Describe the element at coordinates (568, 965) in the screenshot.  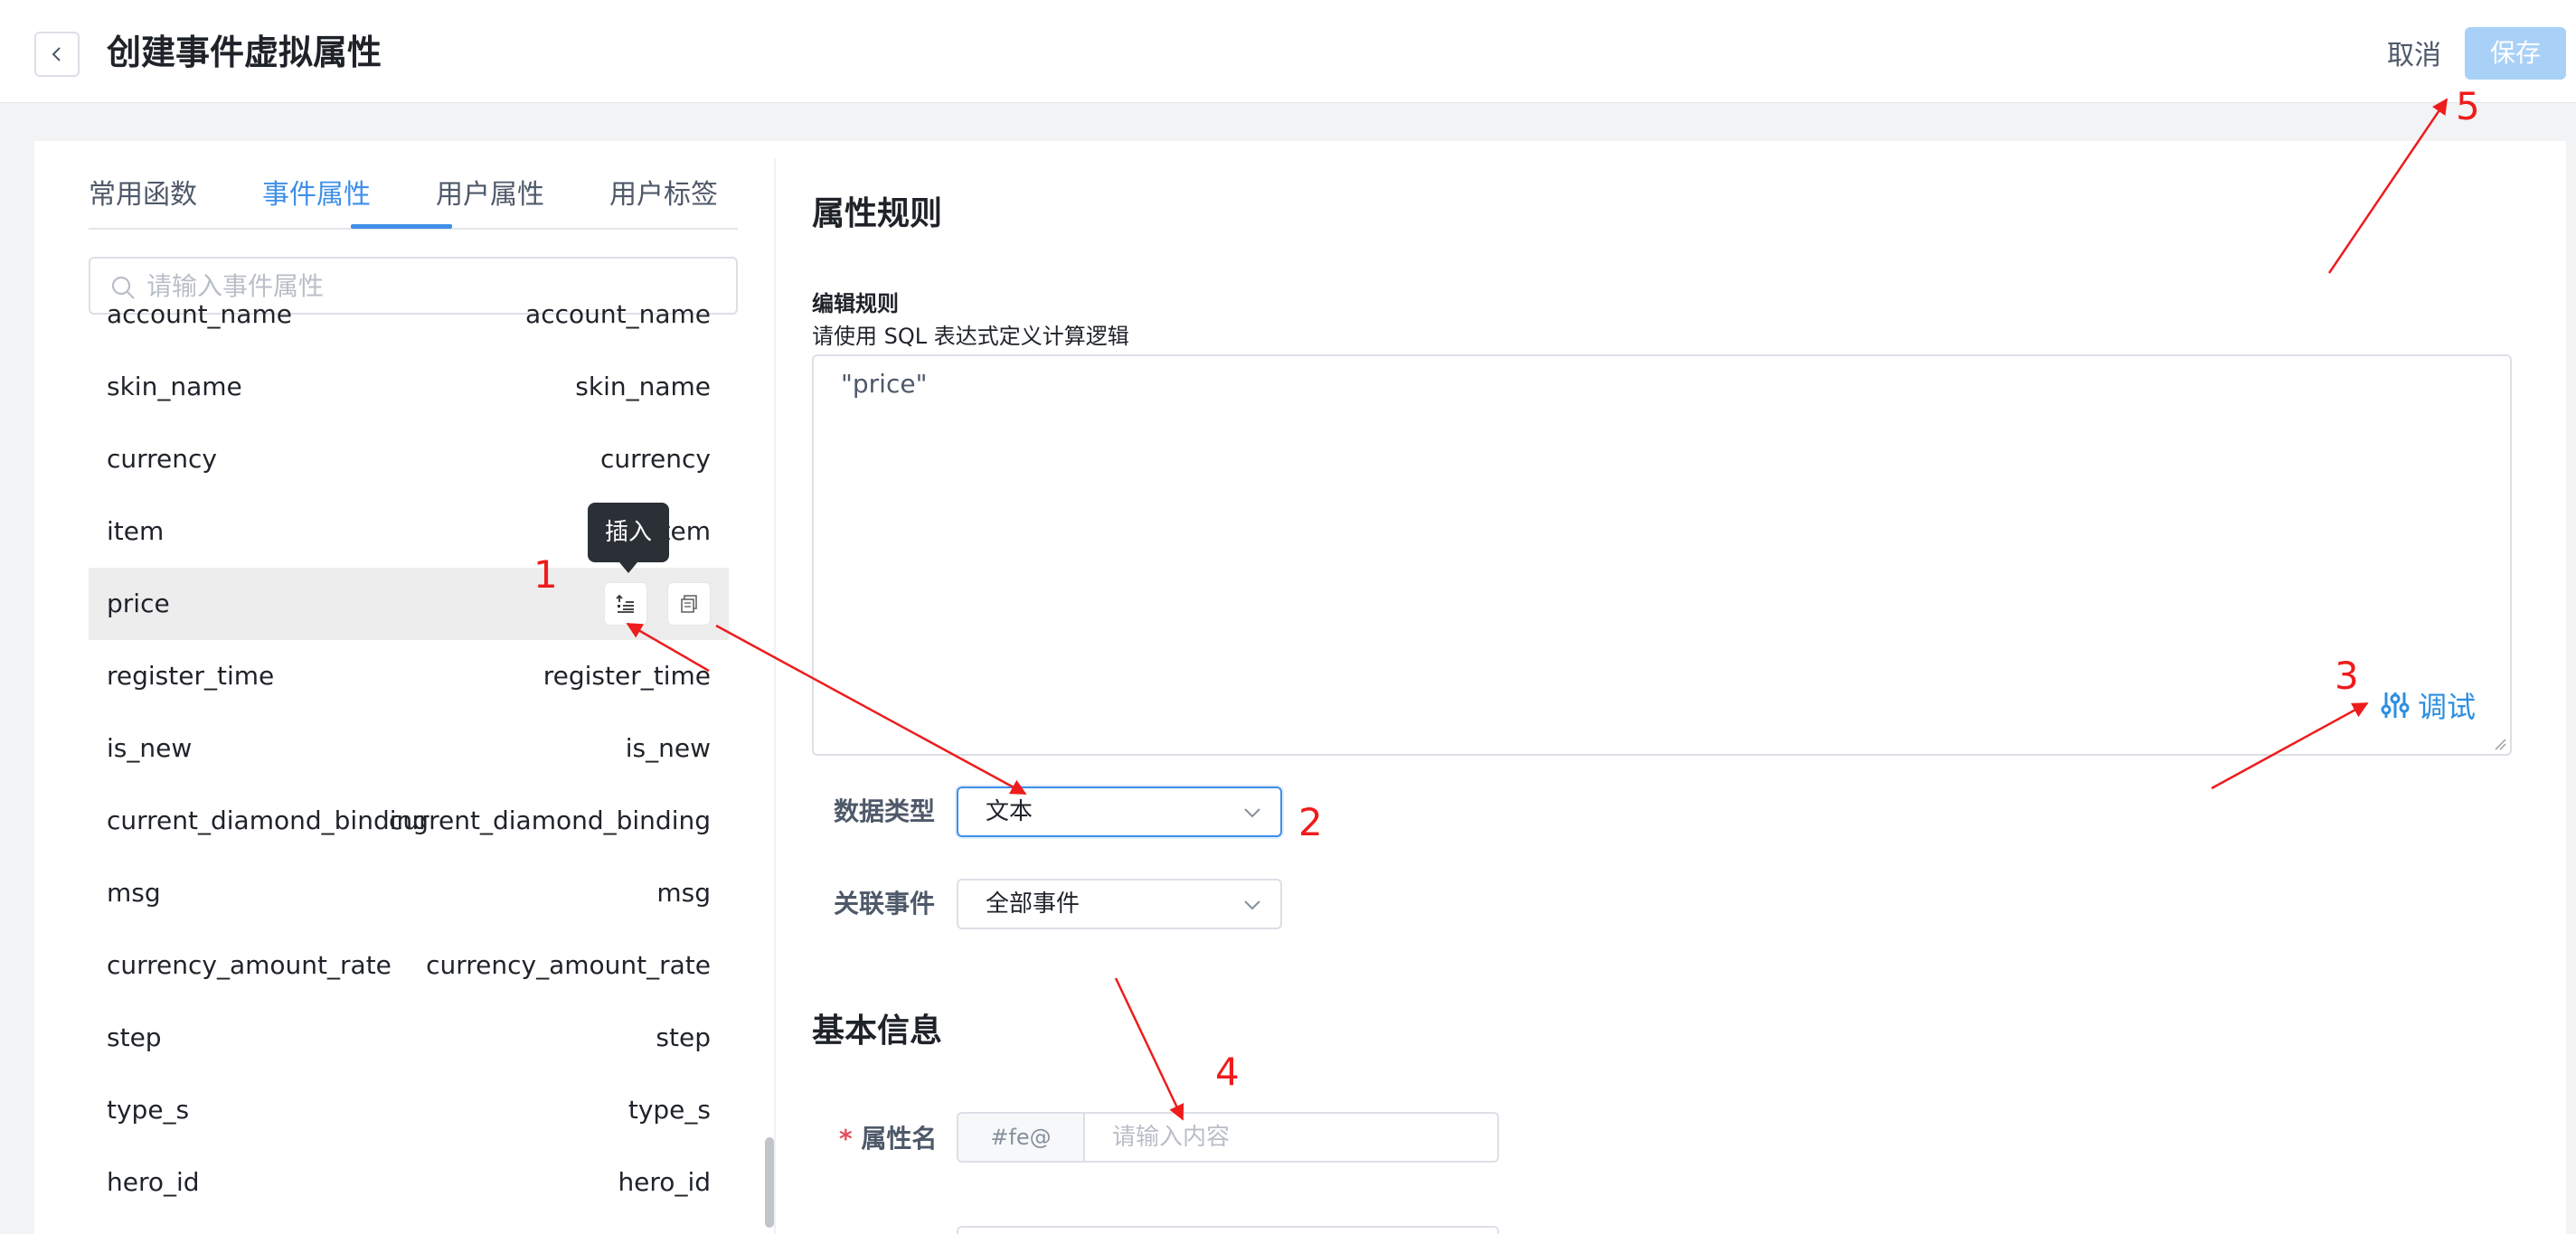
I see `property-display-name: currency_amount_rate` at that location.